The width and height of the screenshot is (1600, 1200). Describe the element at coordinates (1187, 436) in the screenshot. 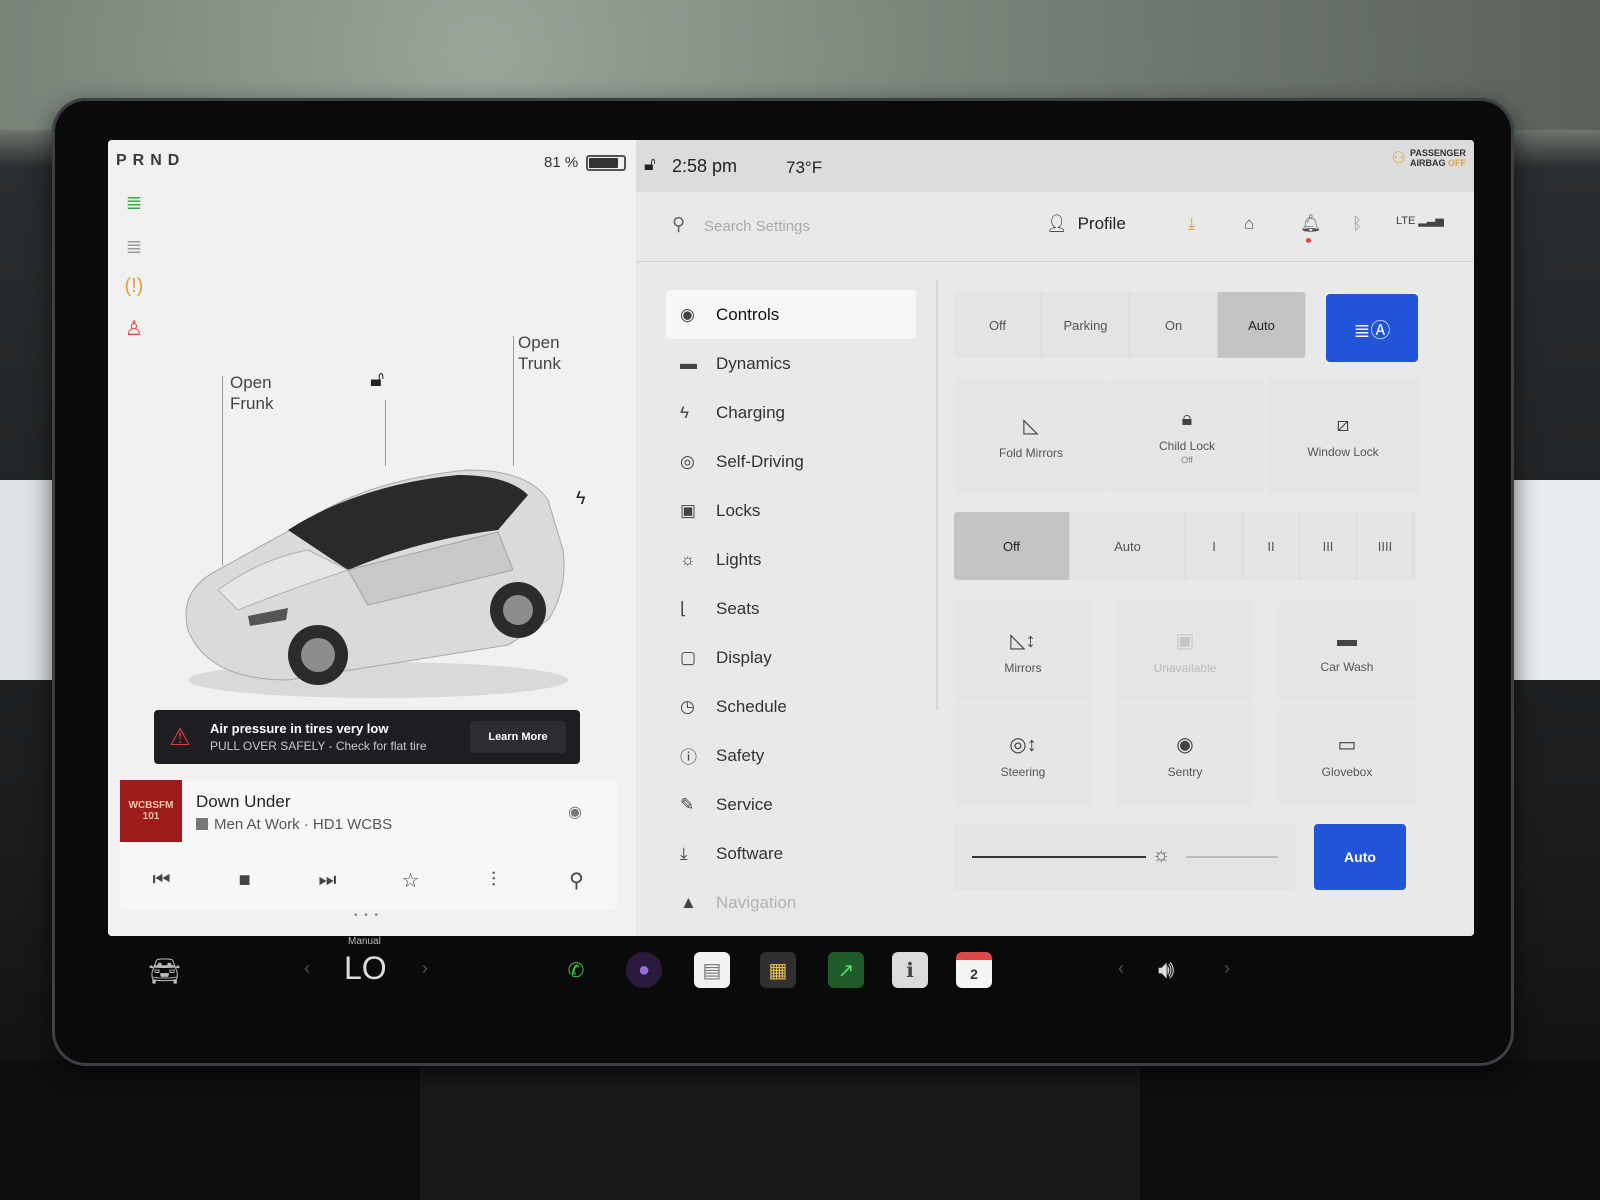

I see `child-lock-button: 🔒︎ Child Lock Off` at that location.